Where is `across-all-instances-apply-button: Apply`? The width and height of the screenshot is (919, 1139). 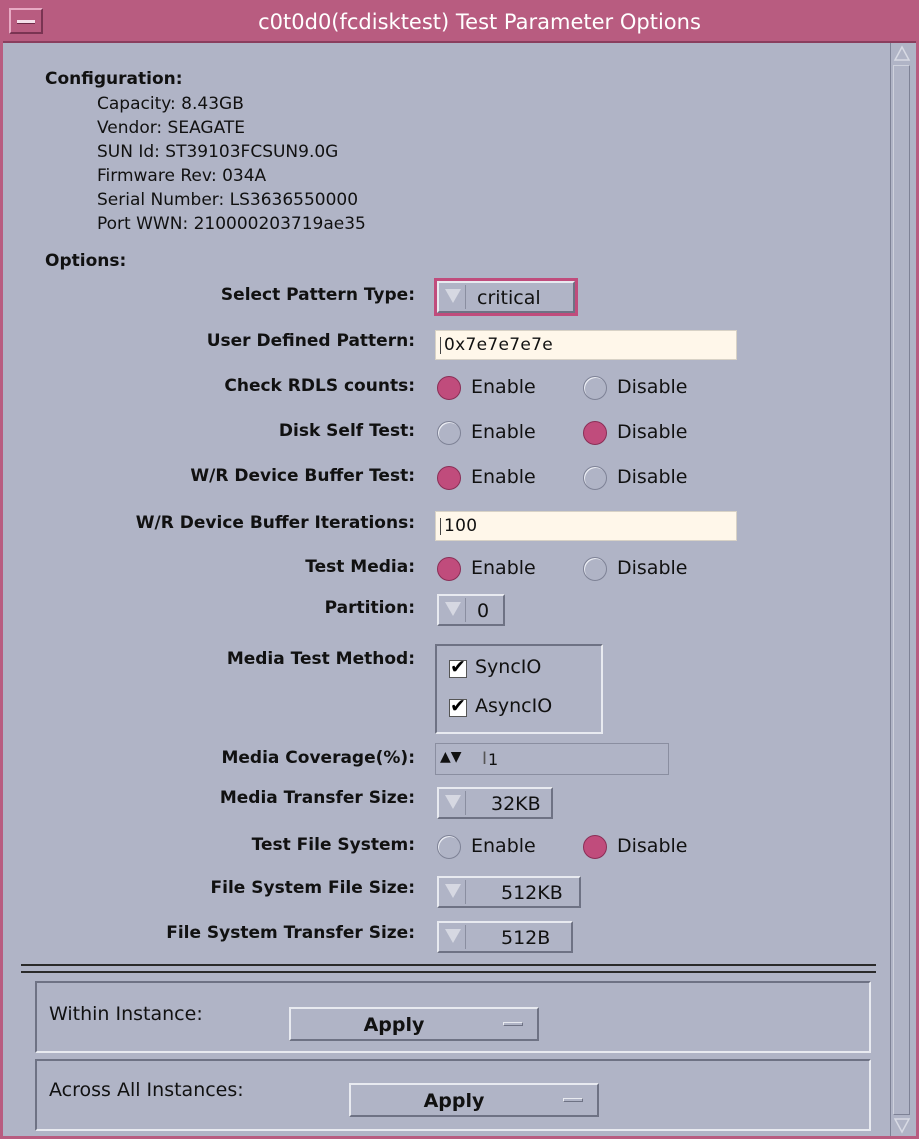
across-all-instances-apply-button: Apply is located at coordinates (474, 1100).